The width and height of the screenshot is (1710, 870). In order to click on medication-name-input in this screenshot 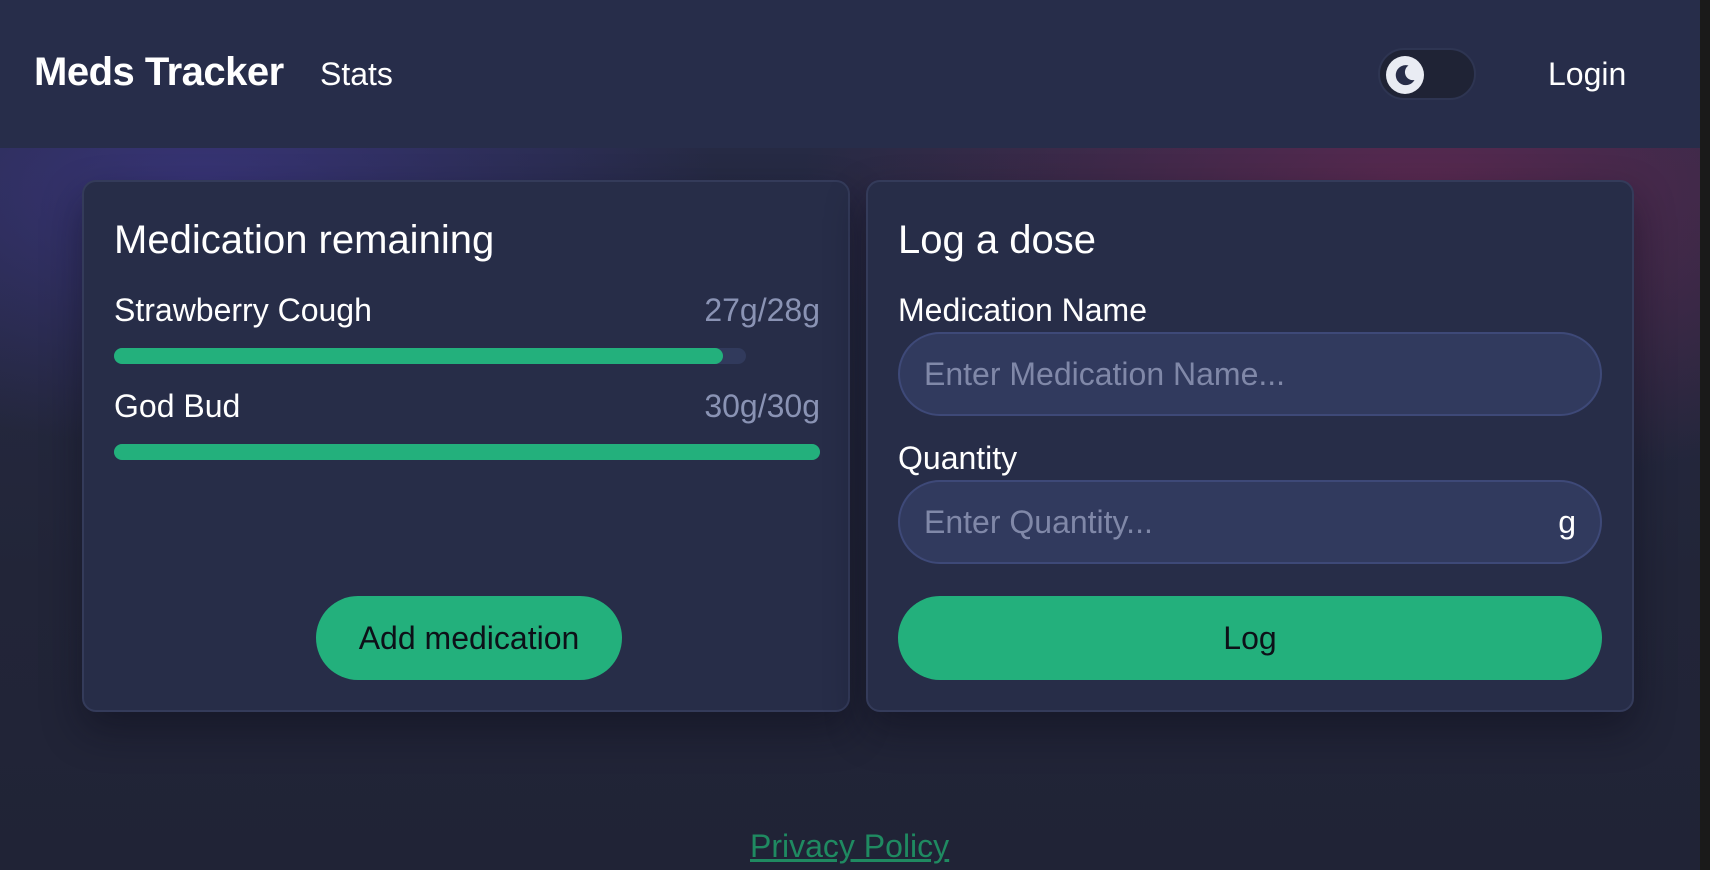, I will do `click(1234, 374)`.